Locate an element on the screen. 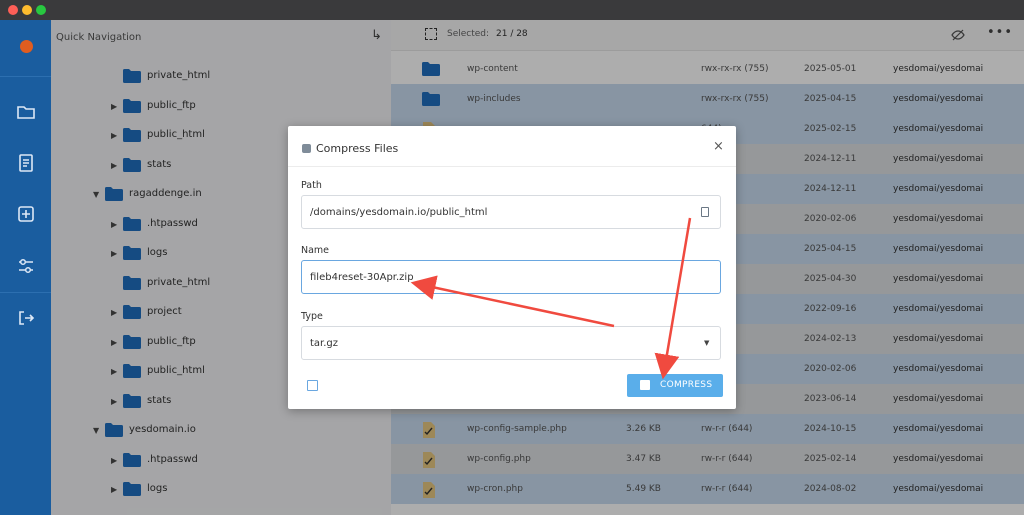 The width and height of the screenshot is (1024, 515). dialog-title: Compress Files is located at coordinates (357, 148).